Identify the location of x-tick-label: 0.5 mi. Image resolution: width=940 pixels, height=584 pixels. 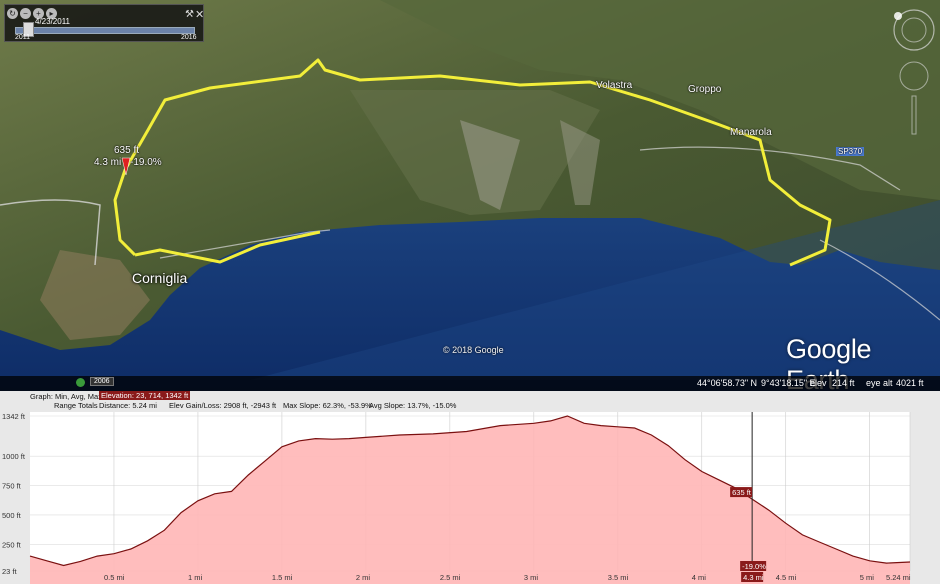
(114, 577).